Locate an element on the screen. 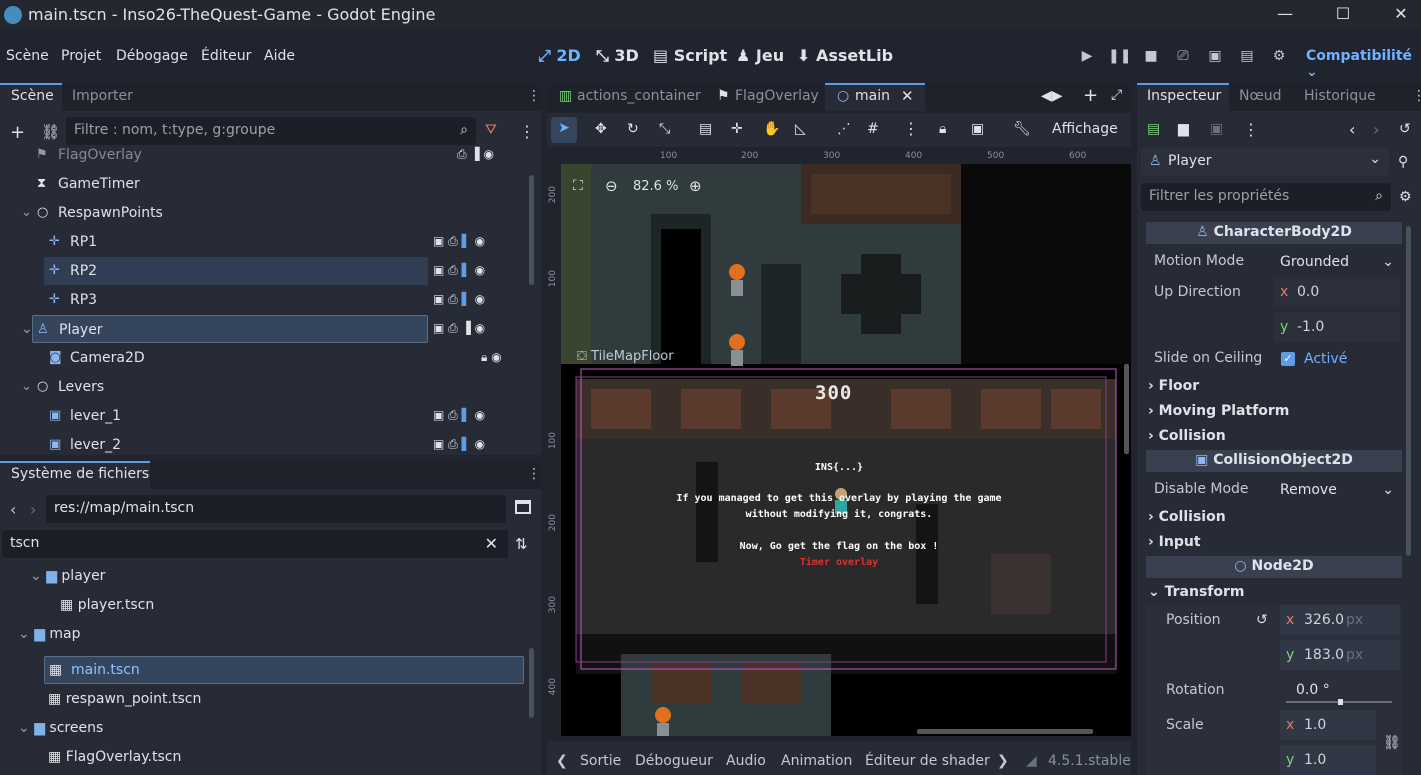 The height and width of the screenshot is (775, 1421). scene-tab-actions-container: actions_container is located at coordinates (639, 96).